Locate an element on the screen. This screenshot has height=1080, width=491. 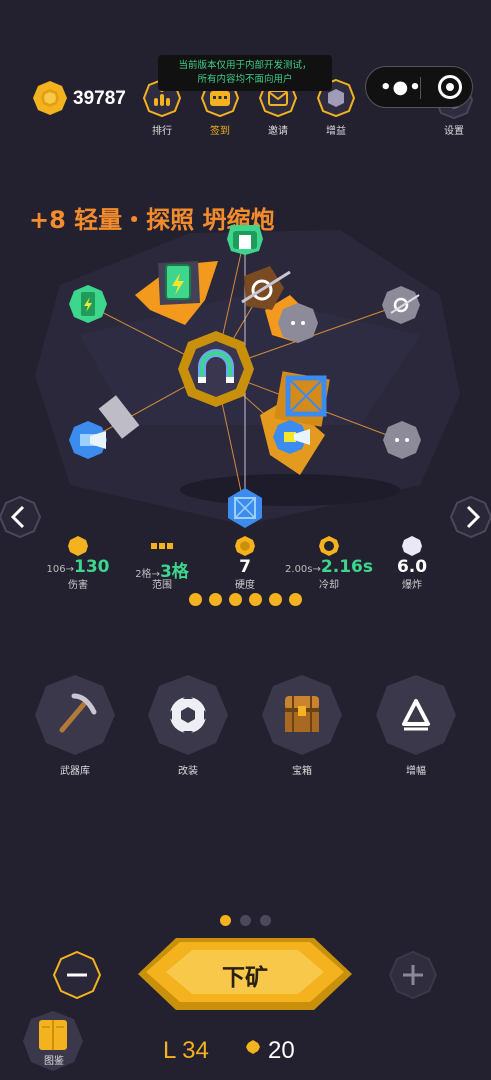
buff-label: 增益 is located at coordinates (336, 131).